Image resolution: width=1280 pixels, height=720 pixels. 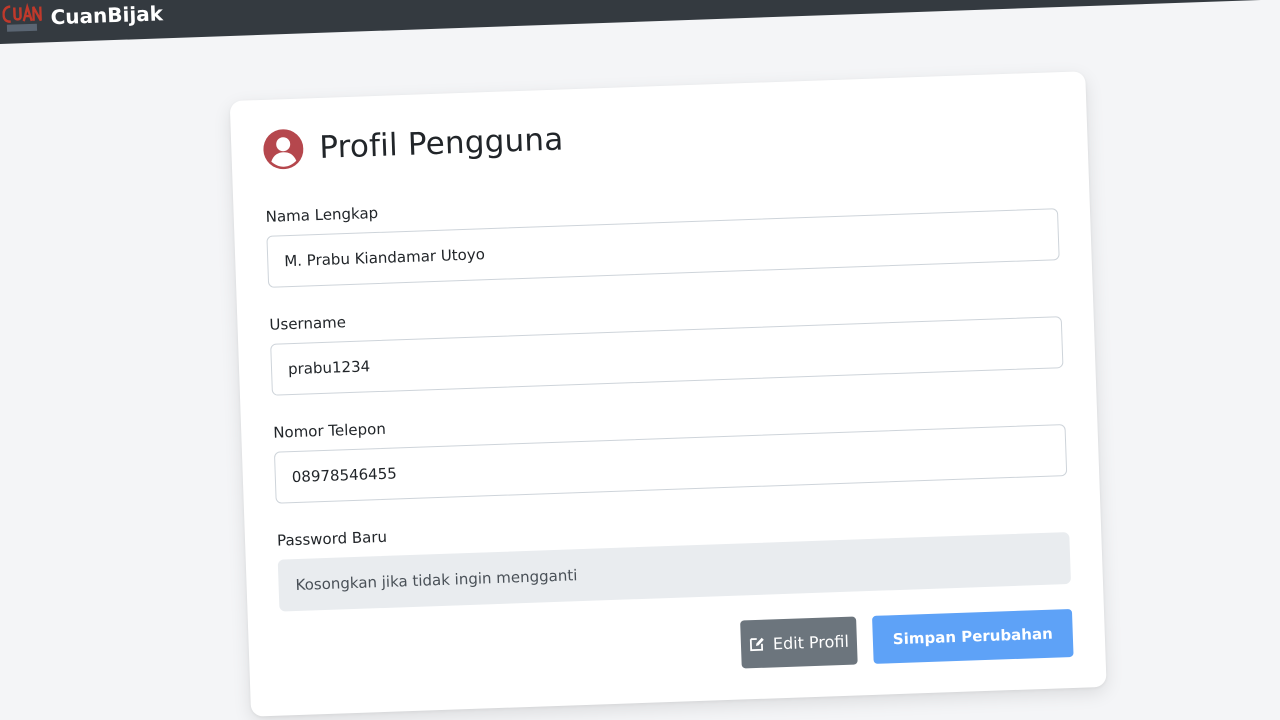 I want to click on form-actions: Edit Profil Simpan Perubahan, so click(x=907, y=638).